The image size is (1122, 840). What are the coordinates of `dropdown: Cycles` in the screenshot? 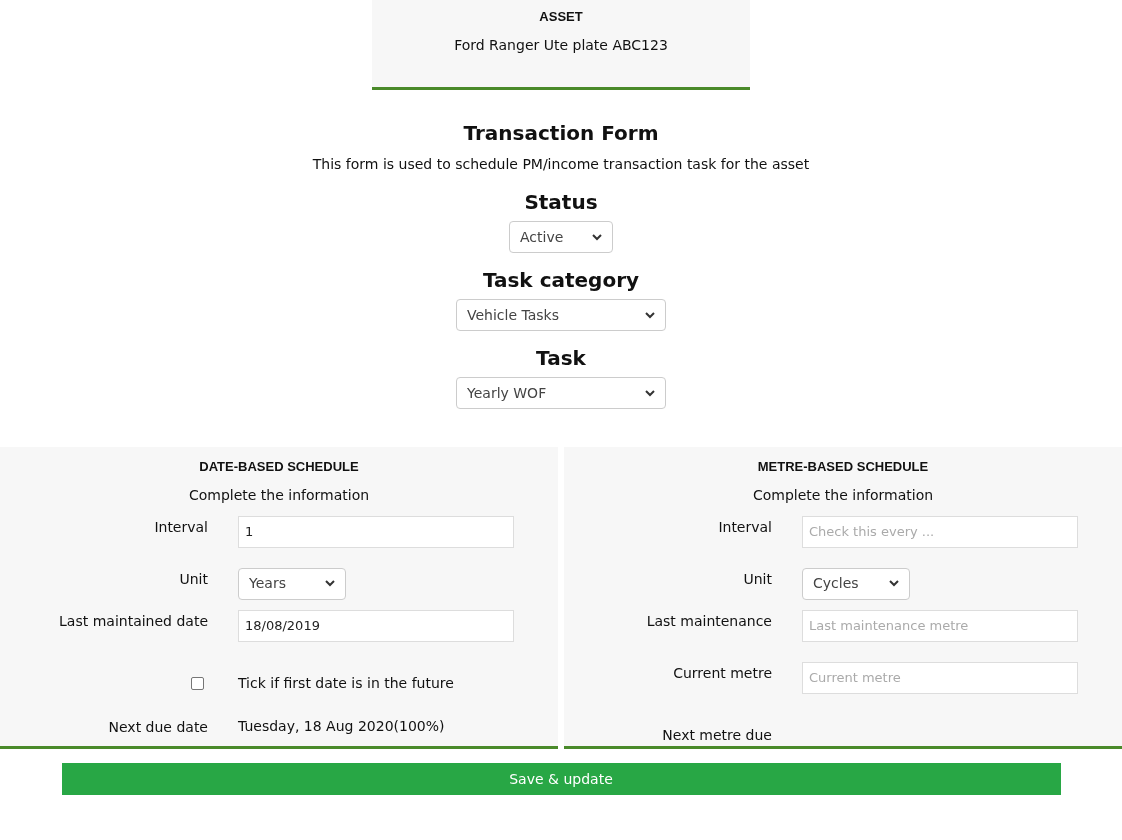 It's located at (856, 583).